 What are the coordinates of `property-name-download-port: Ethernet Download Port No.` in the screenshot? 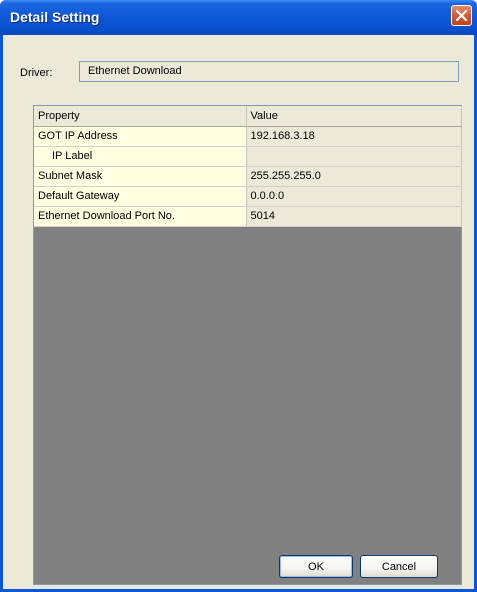 It's located at (140, 216).